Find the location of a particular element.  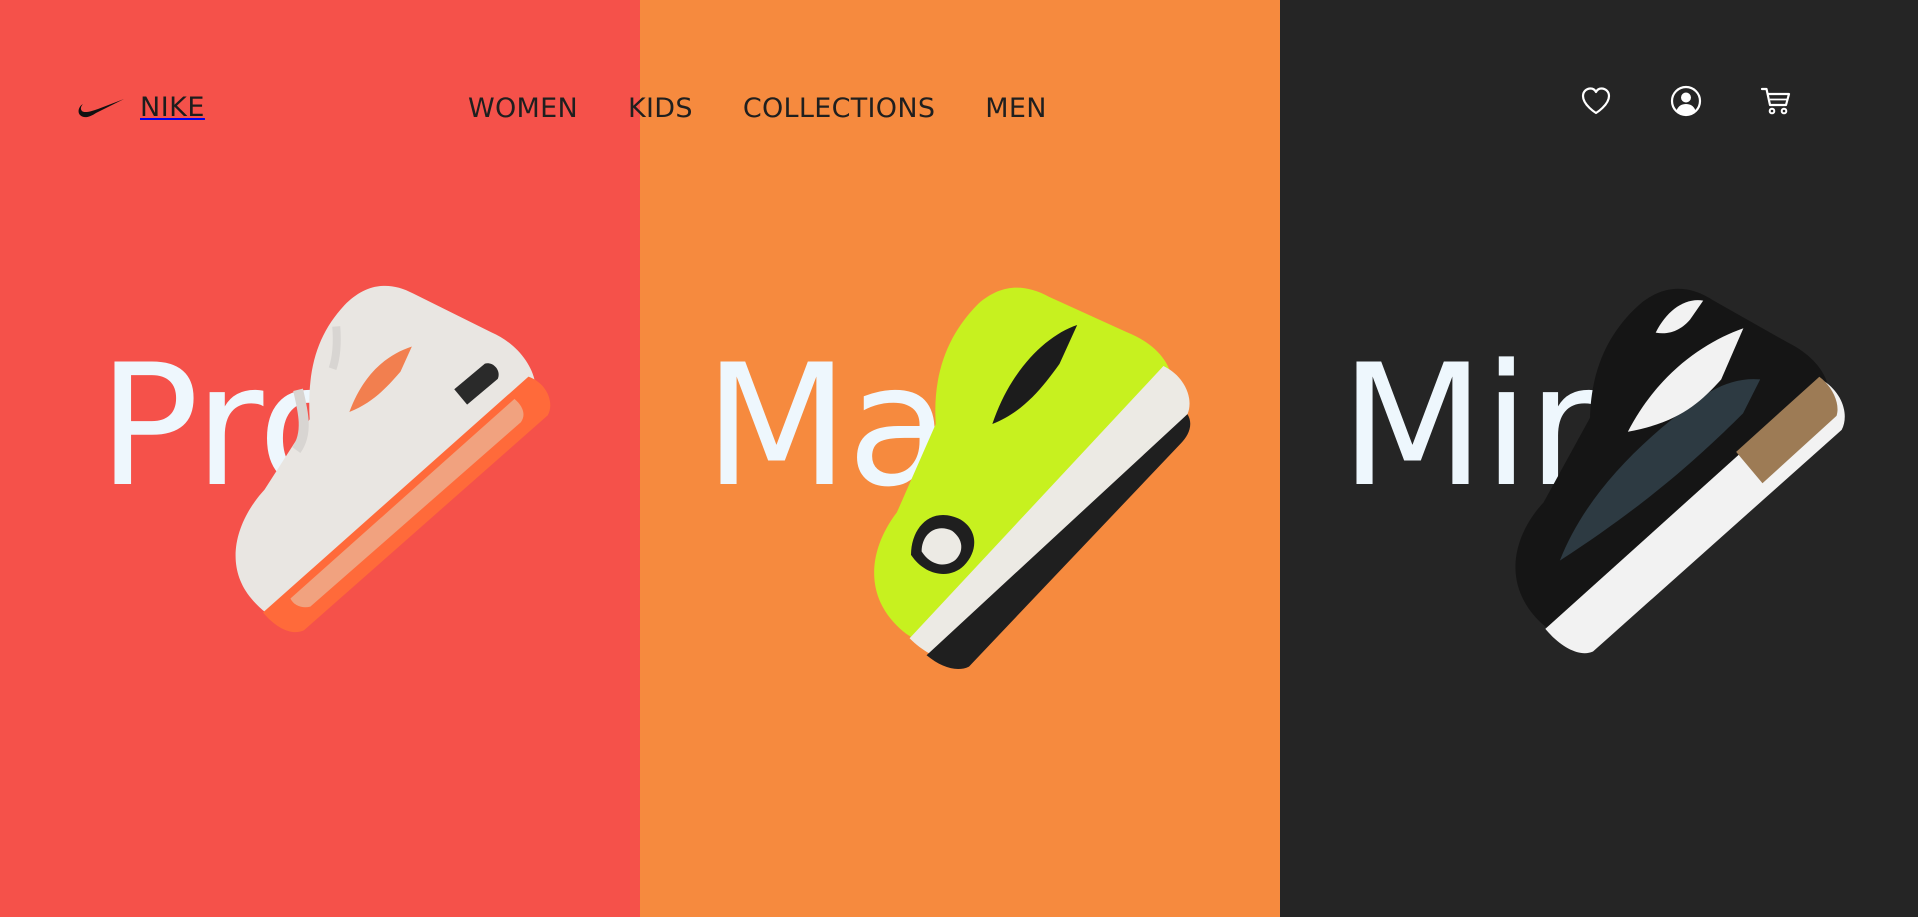

nav-link-men: MEN is located at coordinates (1015, 108).